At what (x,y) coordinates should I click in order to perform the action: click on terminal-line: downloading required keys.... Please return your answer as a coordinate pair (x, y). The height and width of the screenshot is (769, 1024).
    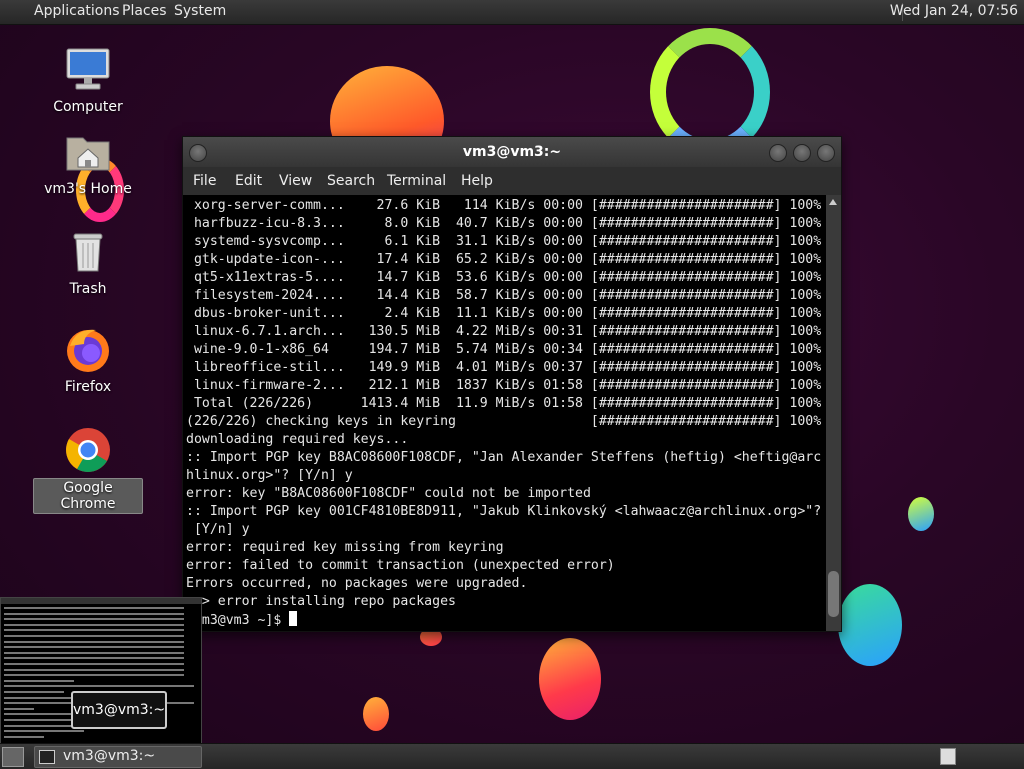
    Looking at the image, I should click on (297, 439).